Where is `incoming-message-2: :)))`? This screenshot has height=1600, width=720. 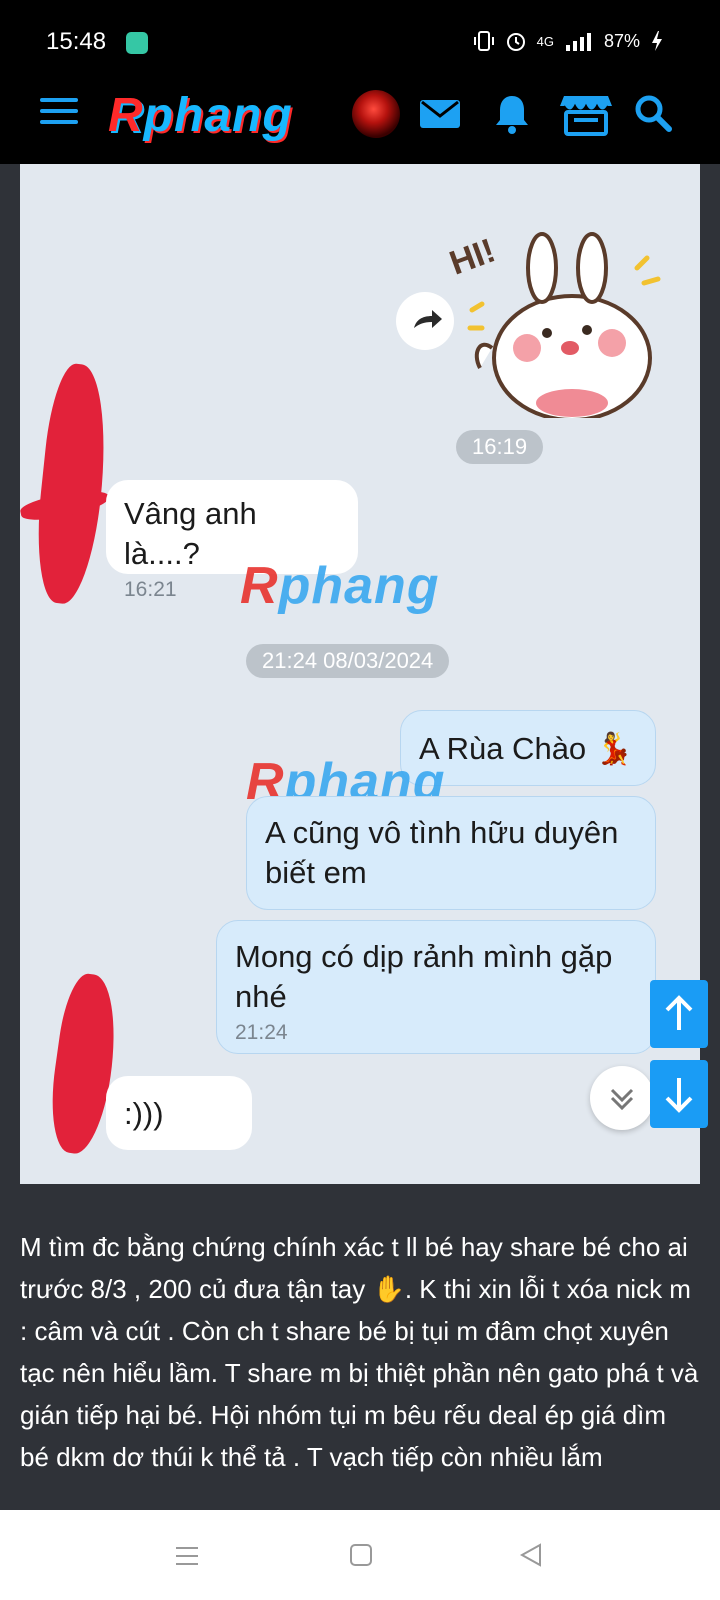
incoming-message-2: :))) is located at coordinates (179, 1113).